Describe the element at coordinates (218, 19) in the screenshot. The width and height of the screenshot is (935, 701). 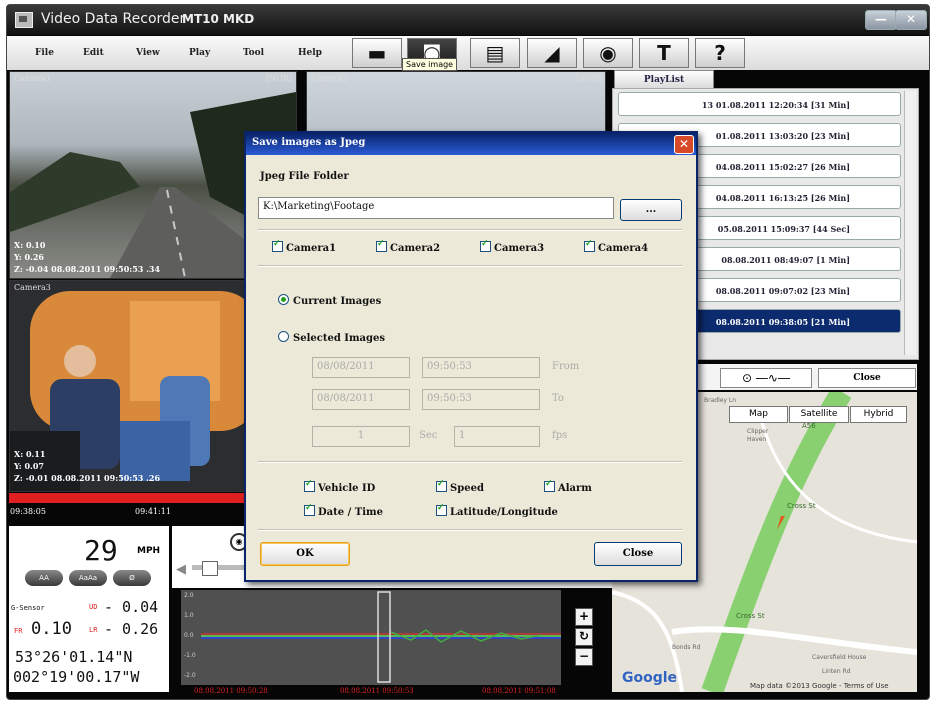
I see `model-name: MT10 MKD` at that location.